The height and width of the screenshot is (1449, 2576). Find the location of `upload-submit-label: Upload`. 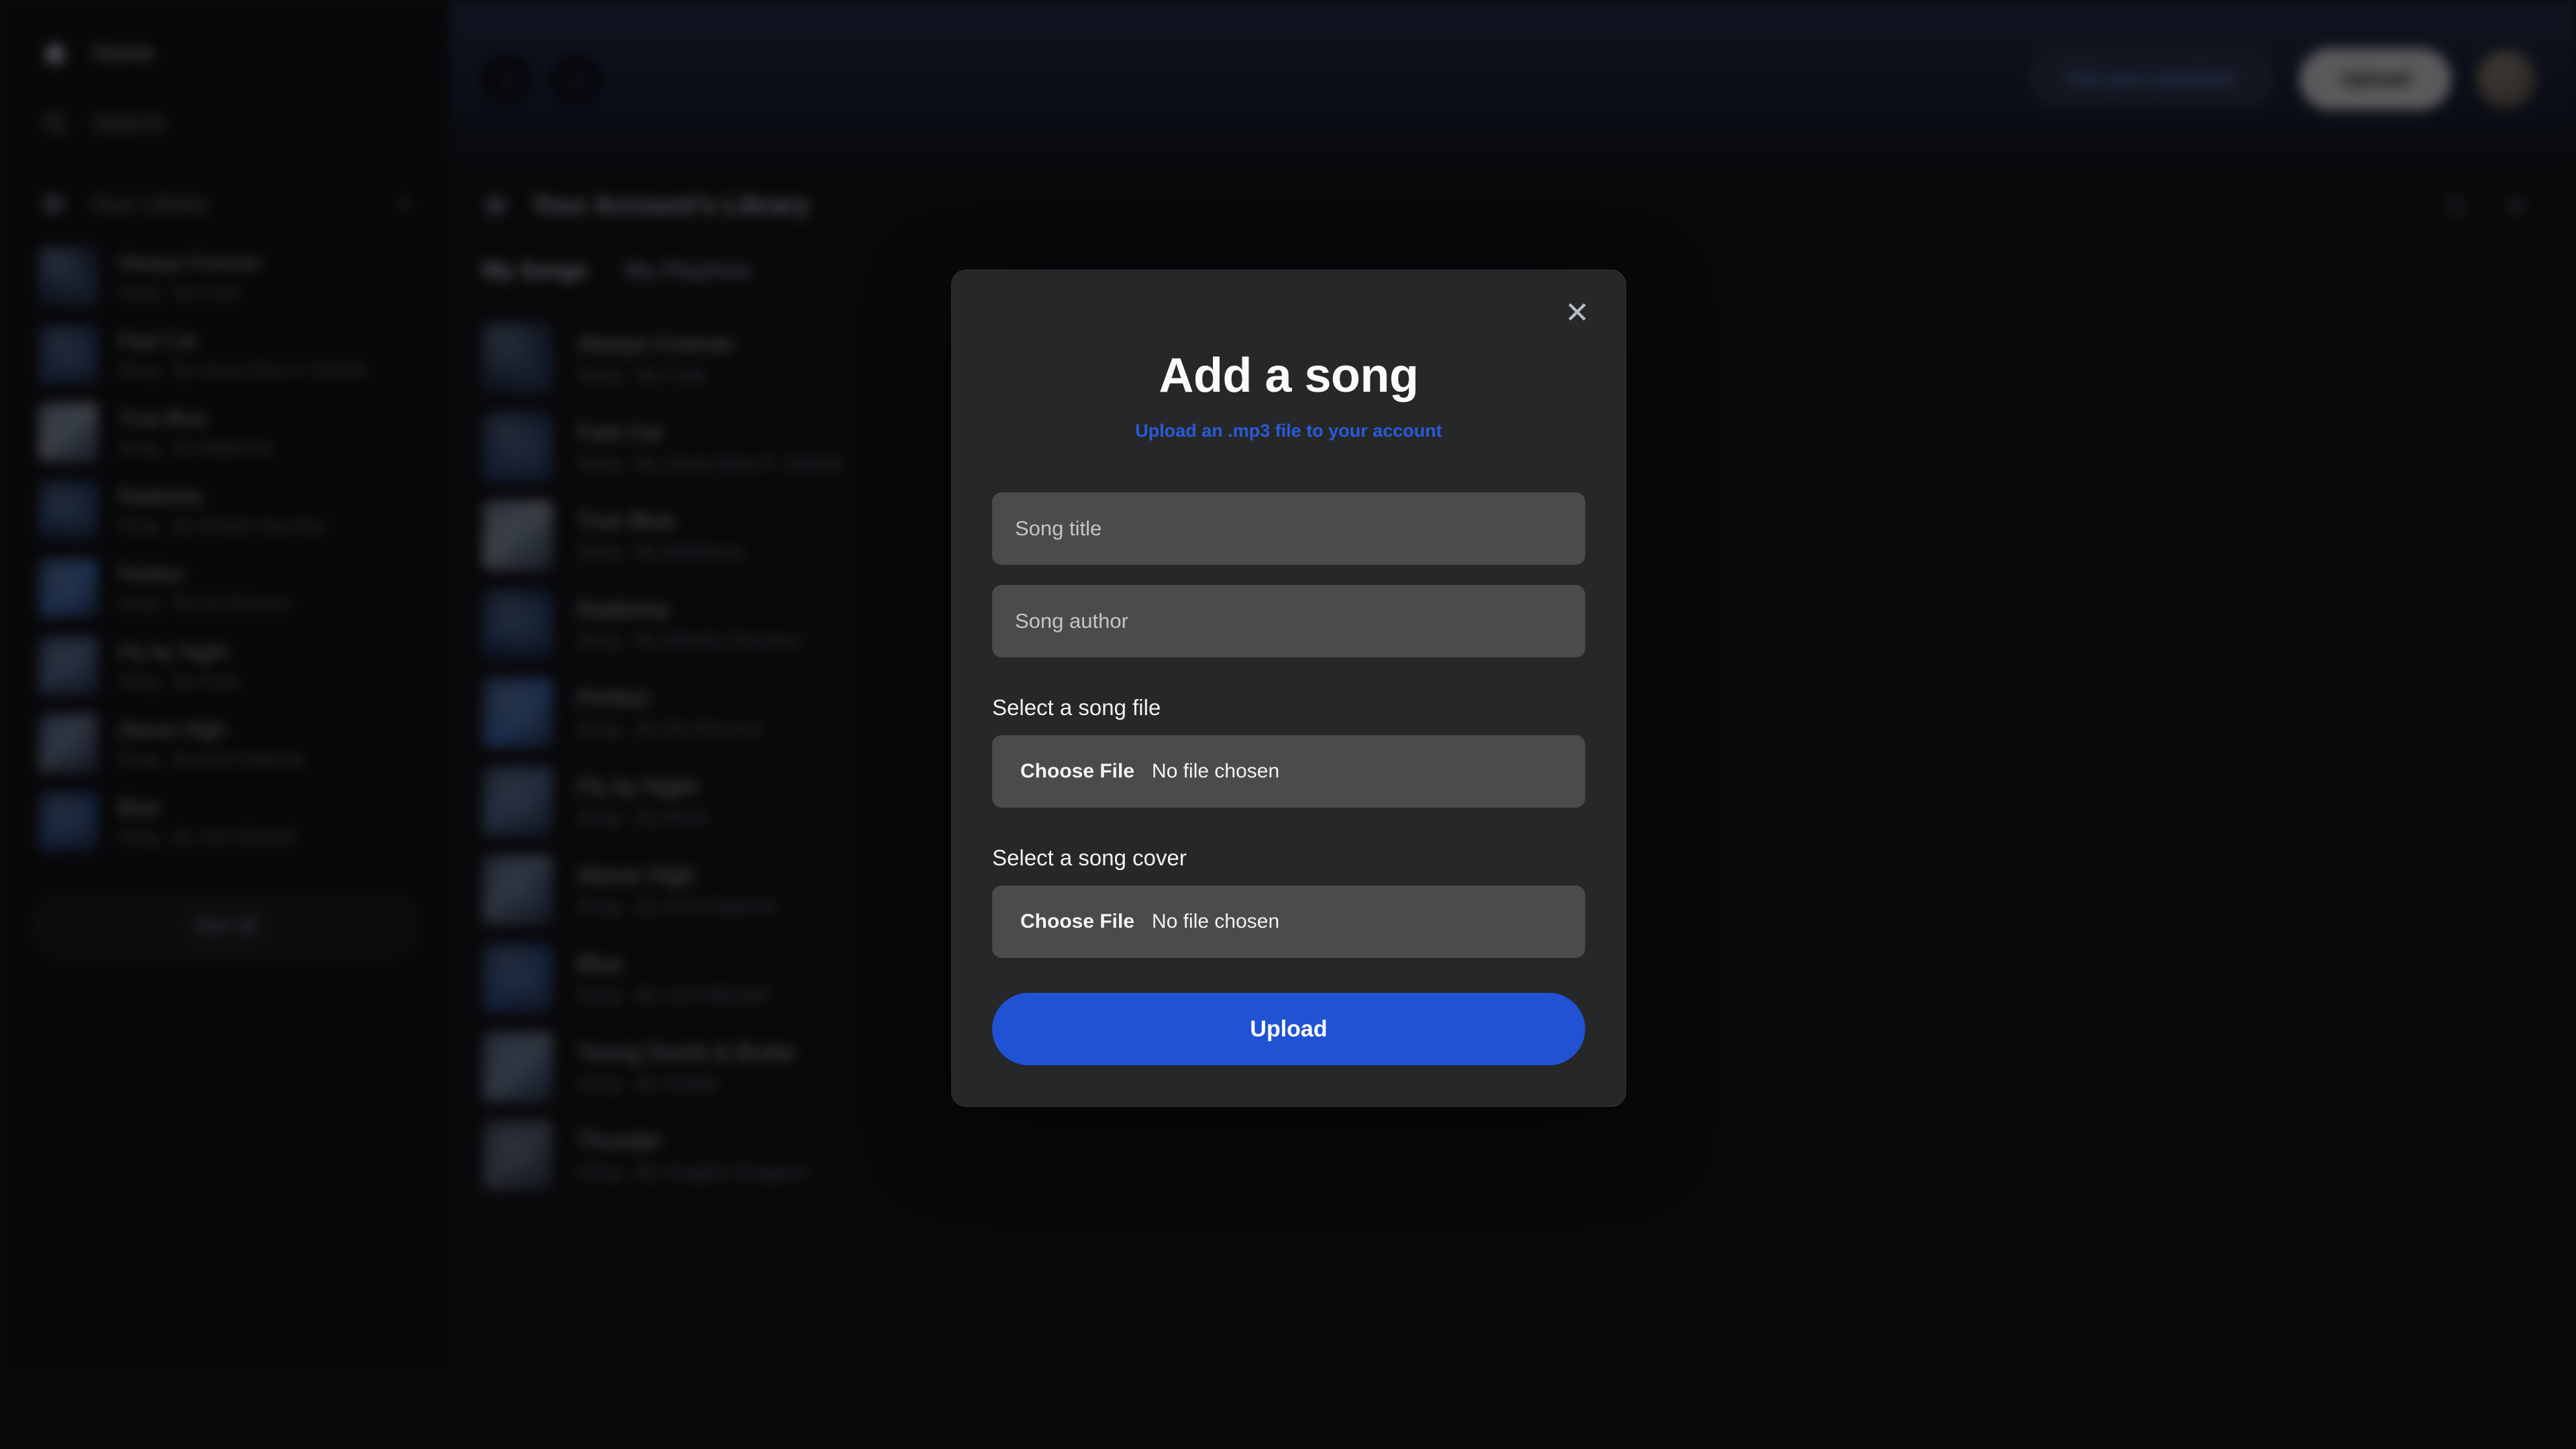

upload-submit-label: Upload is located at coordinates (1289, 1029).